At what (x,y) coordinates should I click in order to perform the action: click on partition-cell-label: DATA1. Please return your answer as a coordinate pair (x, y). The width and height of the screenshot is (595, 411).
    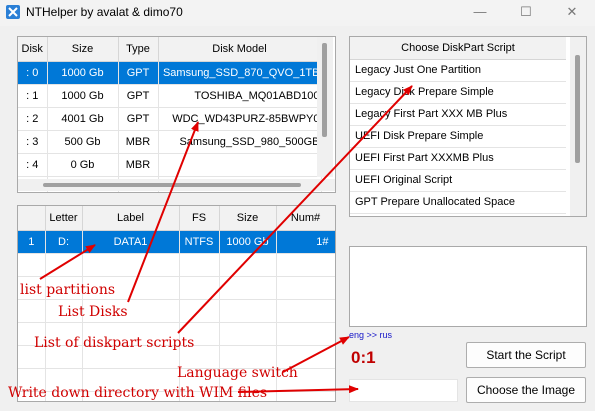
    Looking at the image, I should click on (131, 242).